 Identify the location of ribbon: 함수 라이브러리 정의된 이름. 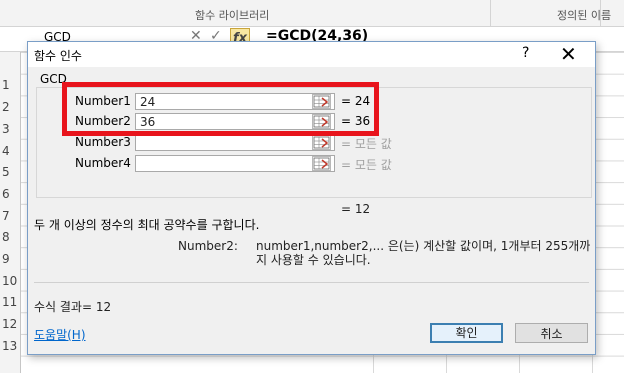
(312, 13).